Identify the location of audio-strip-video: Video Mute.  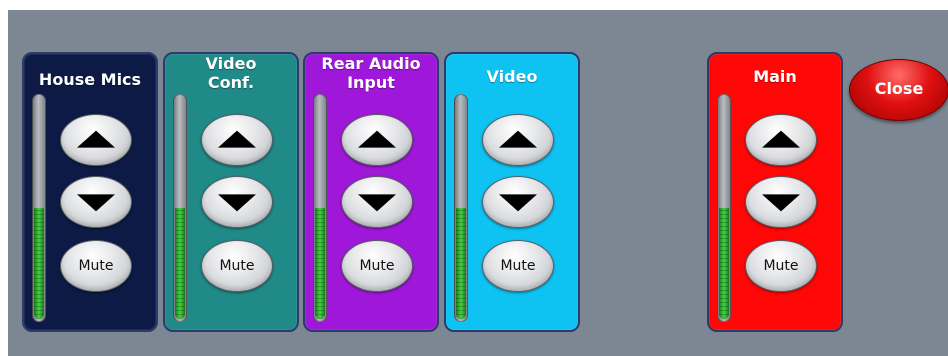
(512, 192).